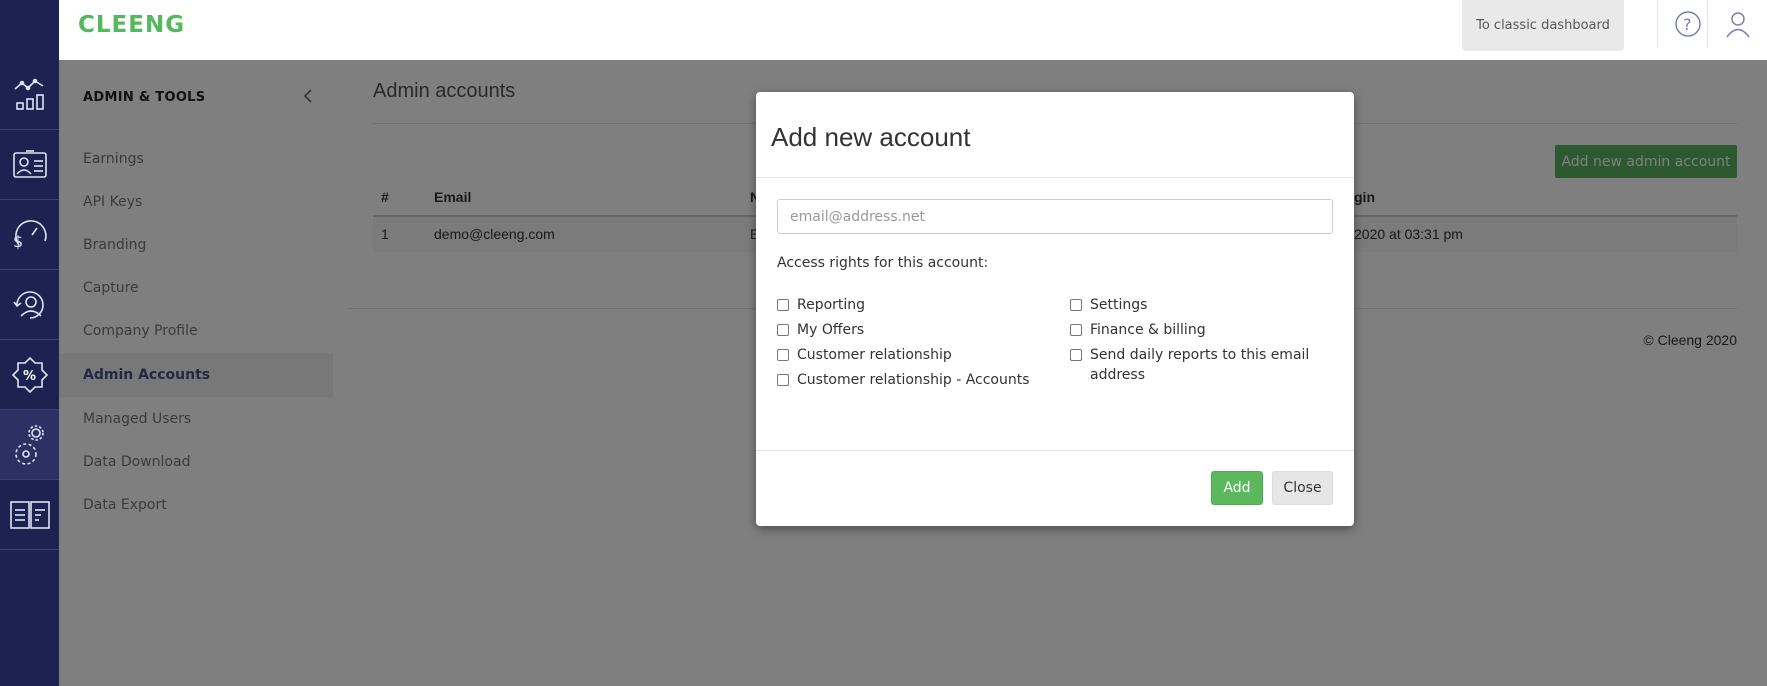  Describe the element at coordinates (1148, 330) in the screenshot. I see `checkbox-label: Finance & billing` at that location.